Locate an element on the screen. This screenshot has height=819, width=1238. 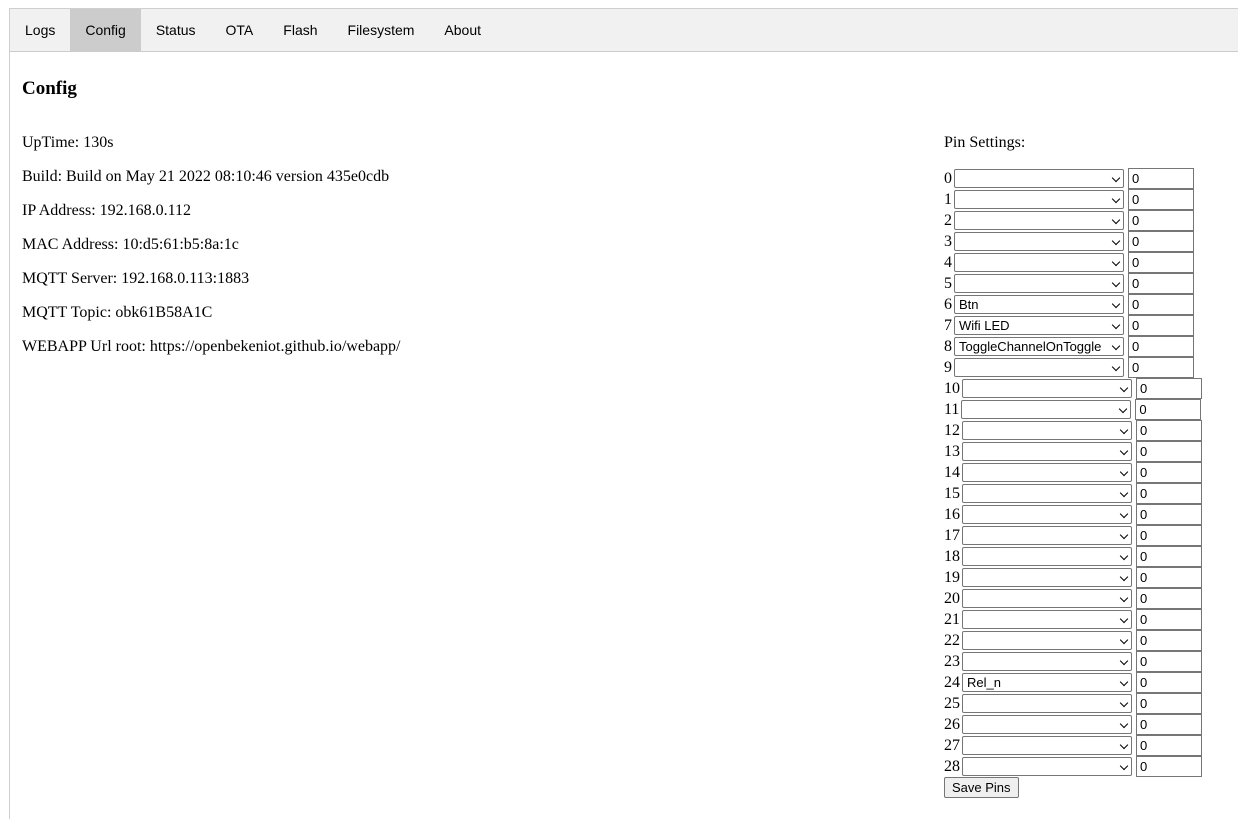
pin-number: 4 is located at coordinates (948, 262).